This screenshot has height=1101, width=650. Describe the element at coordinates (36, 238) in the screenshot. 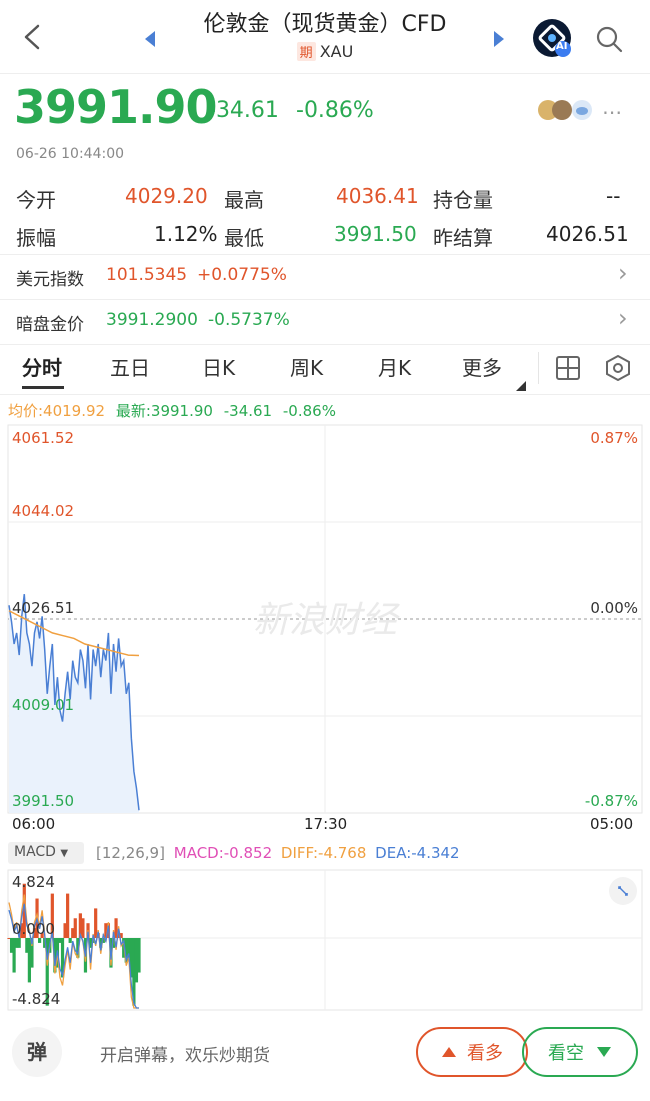

I see `amplitude-label: 振幅` at that location.